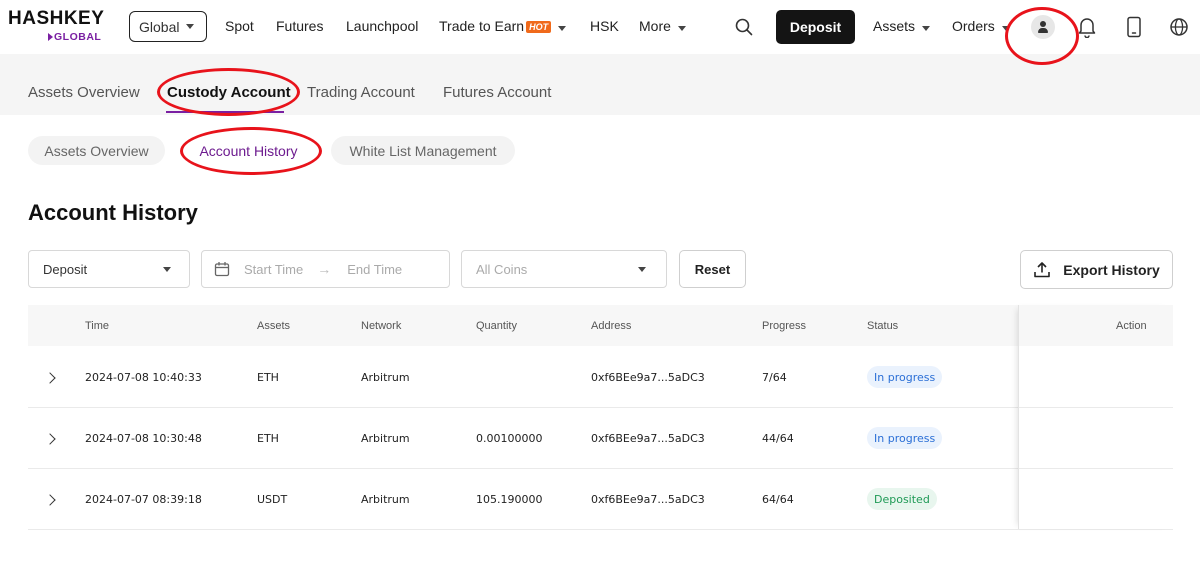 Image resolution: width=1200 pixels, height=569 pixels. What do you see at coordinates (894, 26) in the screenshot?
I see `nav-assets-label: Assets` at bounding box center [894, 26].